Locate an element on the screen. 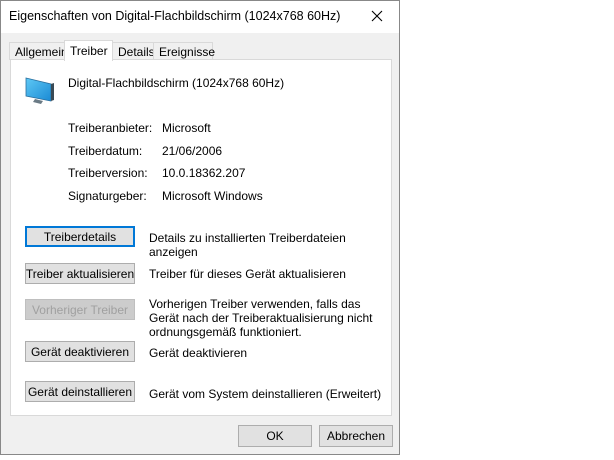 The height and width of the screenshot is (460, 614). update-driver-description: Treiber für dieses Gerät aktualisieren is located at coordinates (247, 274).